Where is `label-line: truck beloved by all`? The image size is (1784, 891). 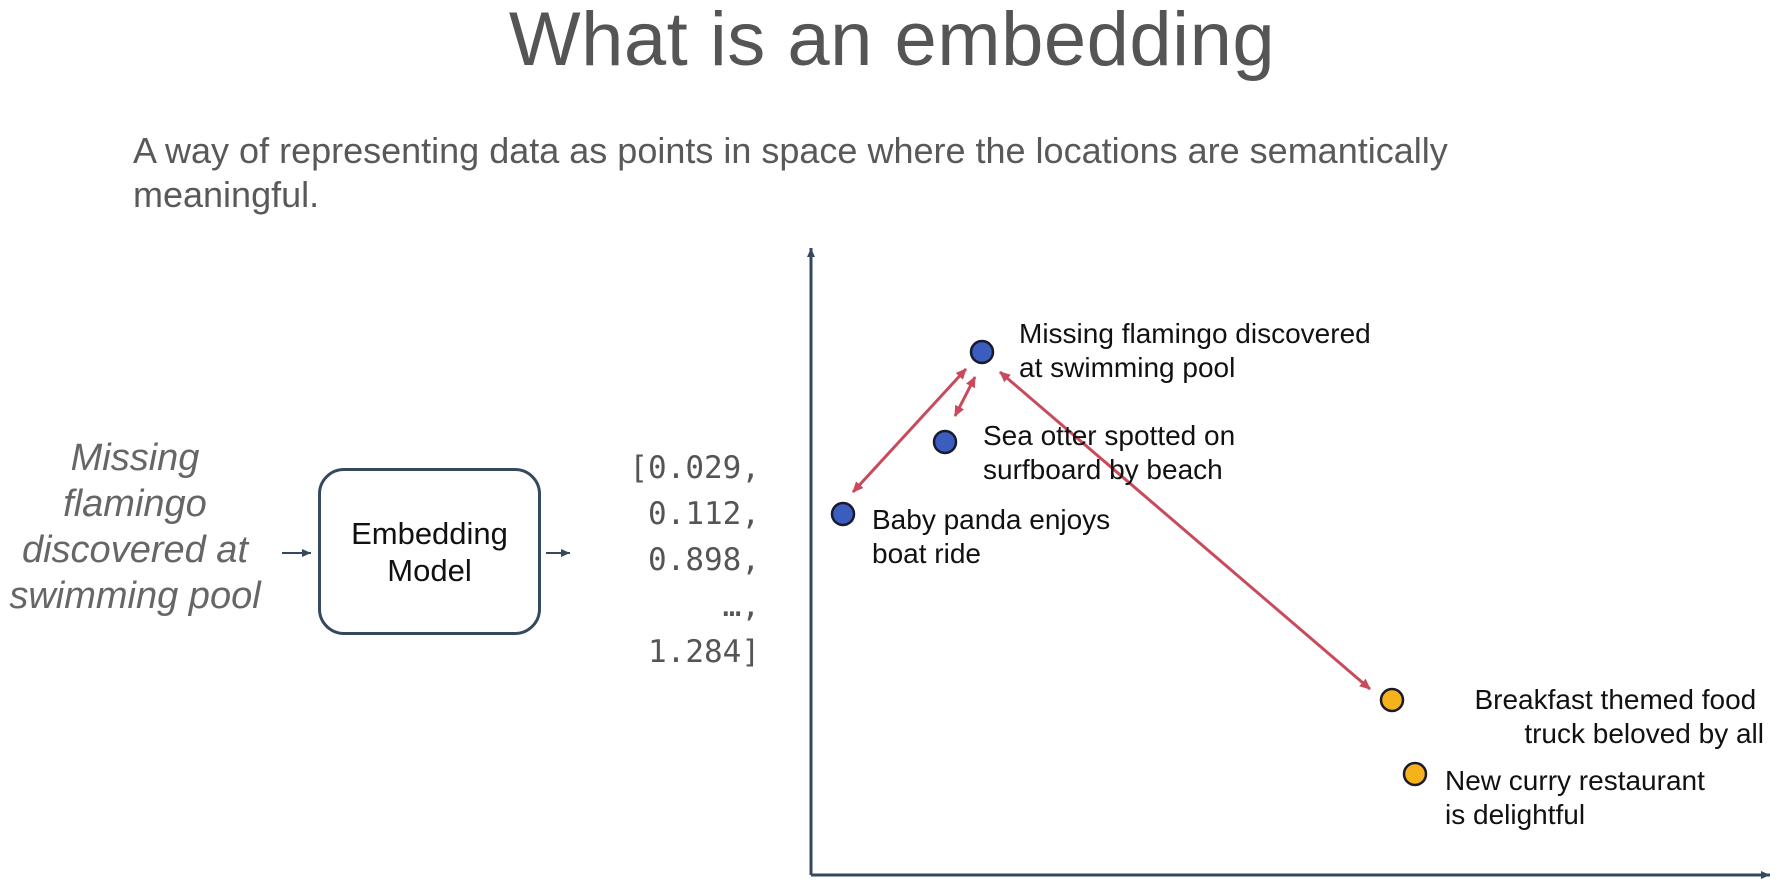 label-line: truck beloved by all is located at coordinates (1644, 733).